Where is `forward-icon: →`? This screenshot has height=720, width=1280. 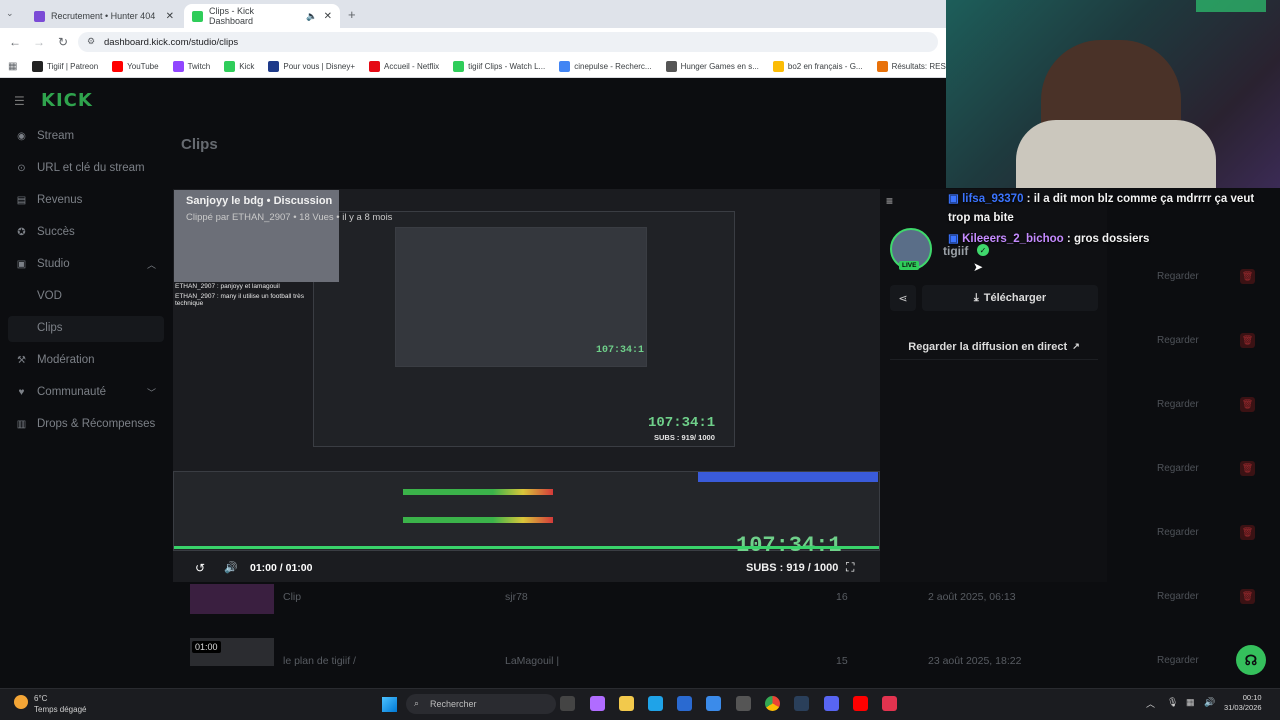
forward-icon: → is located at coordinates (39, 42).